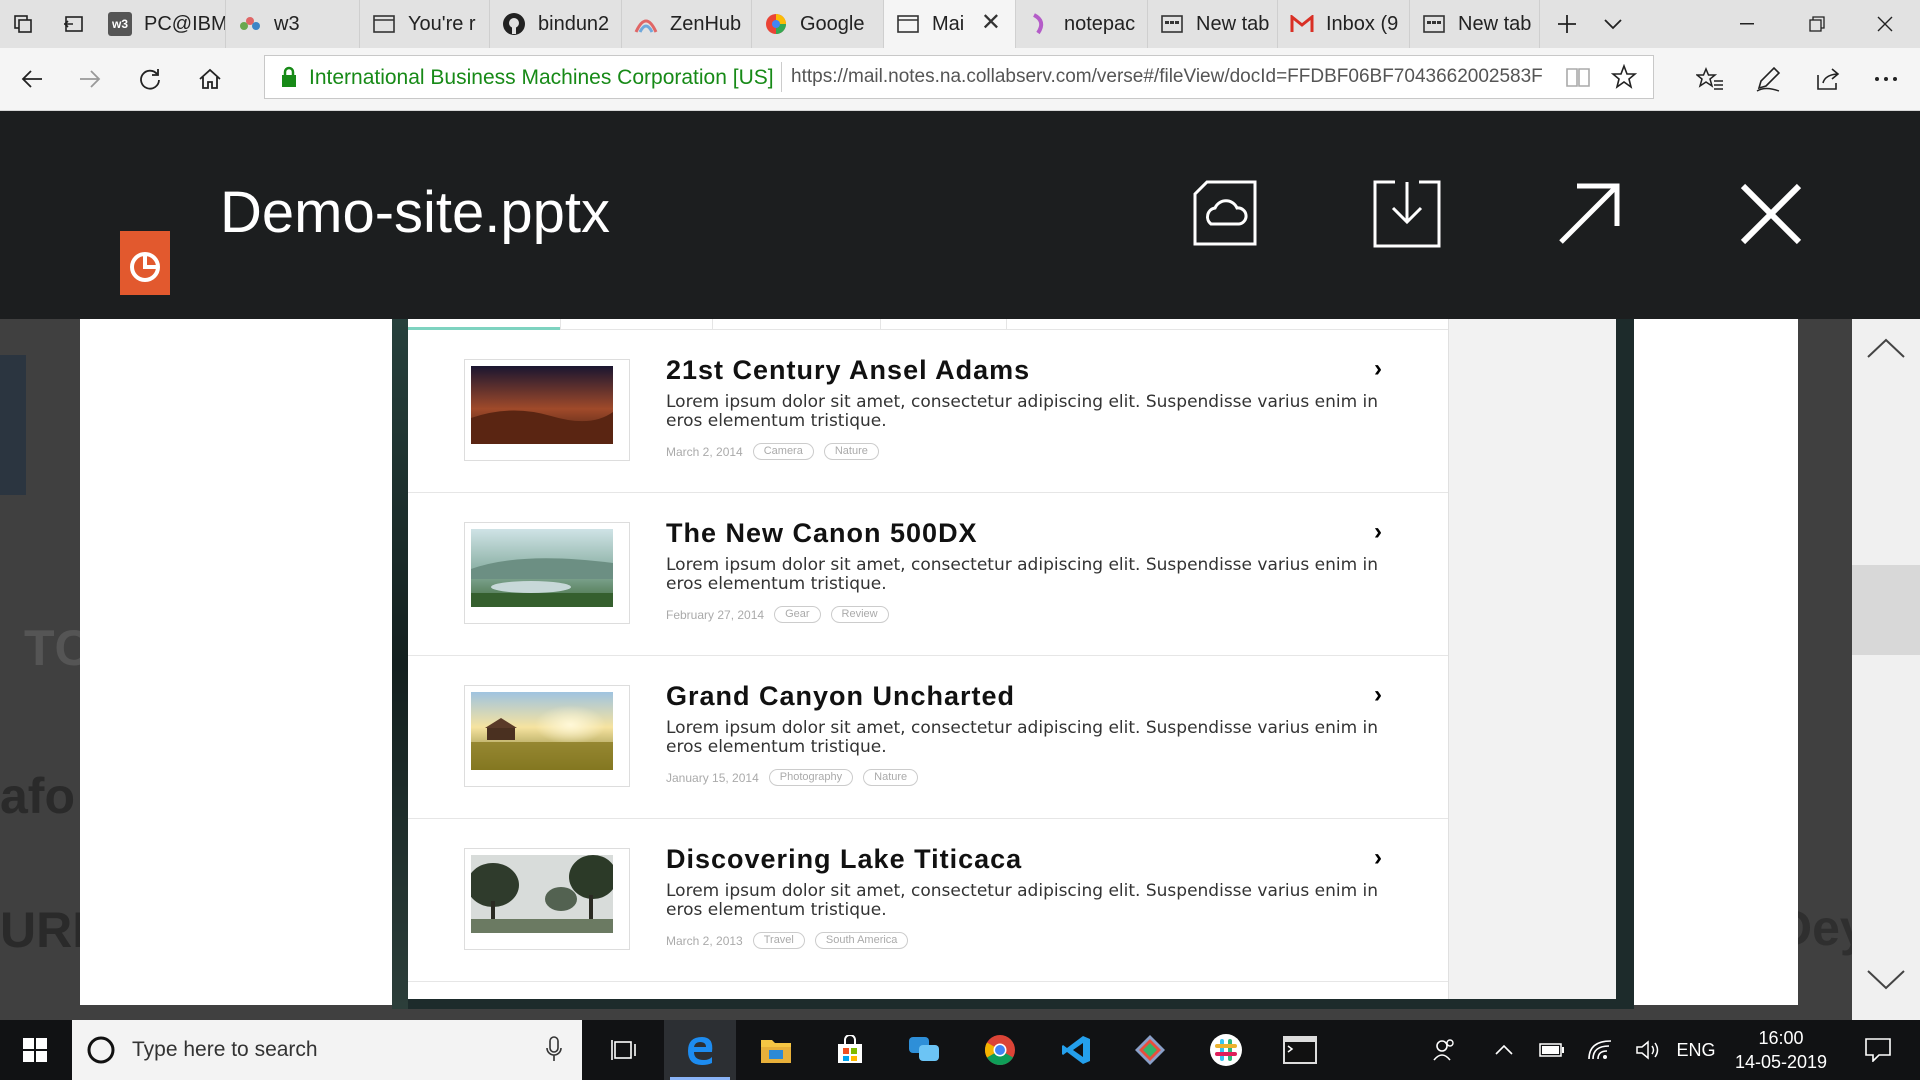 The image size is (1920, 1080). Describe the element at coordinates (991, 23) in the screenshot. I see `close-tab-icon: ✕` at that location.